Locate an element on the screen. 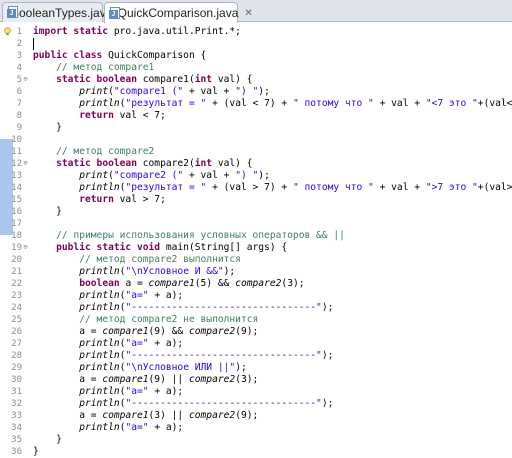  code-line: 30 a = compare1(9) || compare2(3); is located at coordinates (256, 380).